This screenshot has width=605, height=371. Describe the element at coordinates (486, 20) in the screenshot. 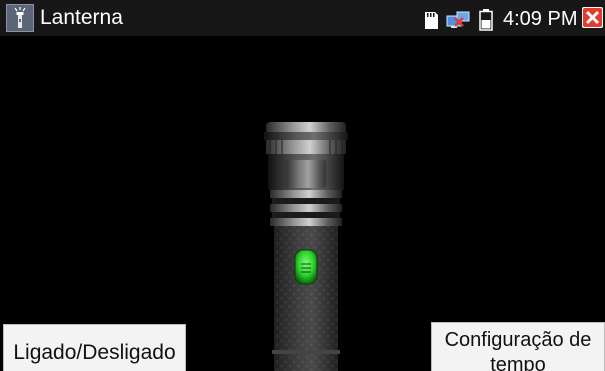

I see `battery-icon` at that location.